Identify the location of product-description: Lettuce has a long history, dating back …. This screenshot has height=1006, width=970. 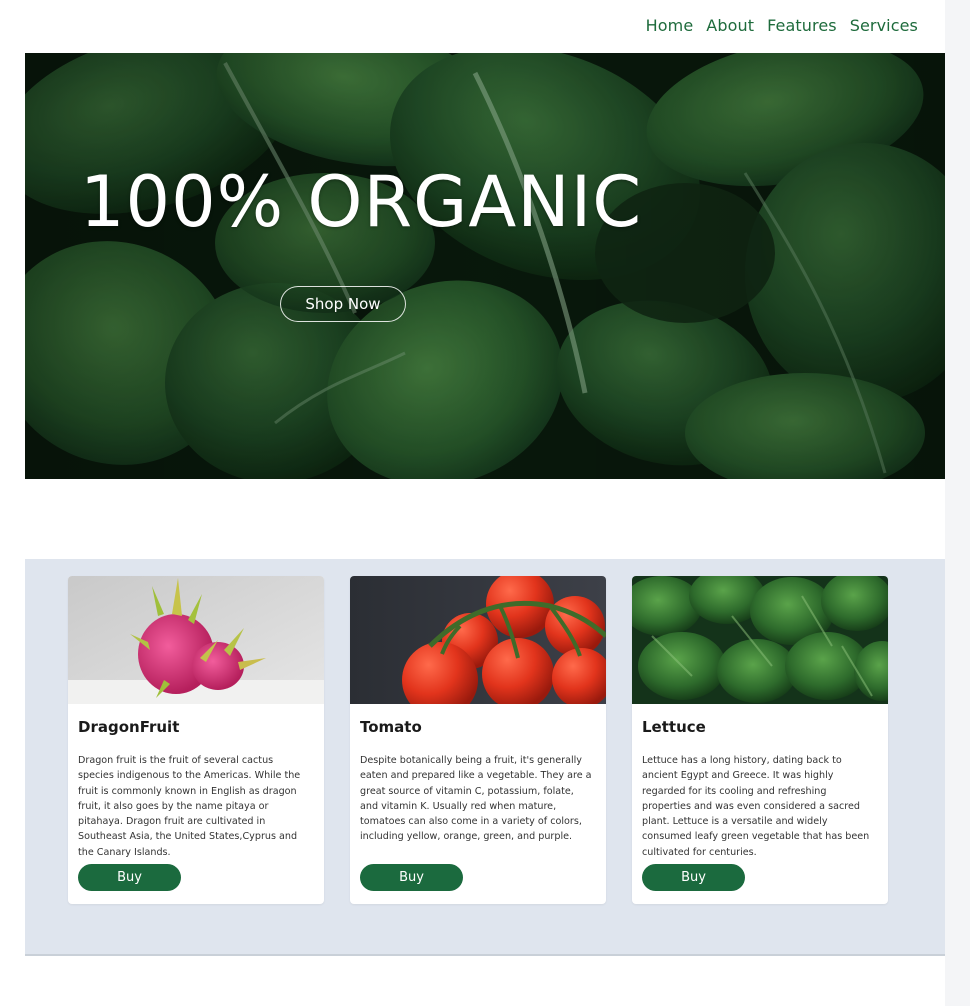
(756, 806).